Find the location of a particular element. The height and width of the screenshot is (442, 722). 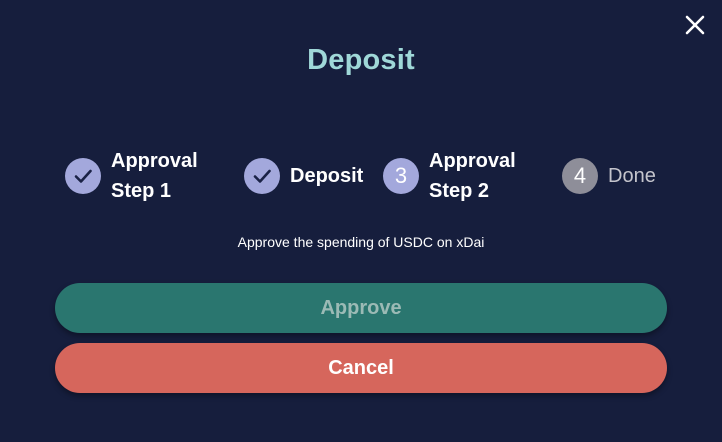

step-deposit: Deposit is located at coordinates (303, 176).